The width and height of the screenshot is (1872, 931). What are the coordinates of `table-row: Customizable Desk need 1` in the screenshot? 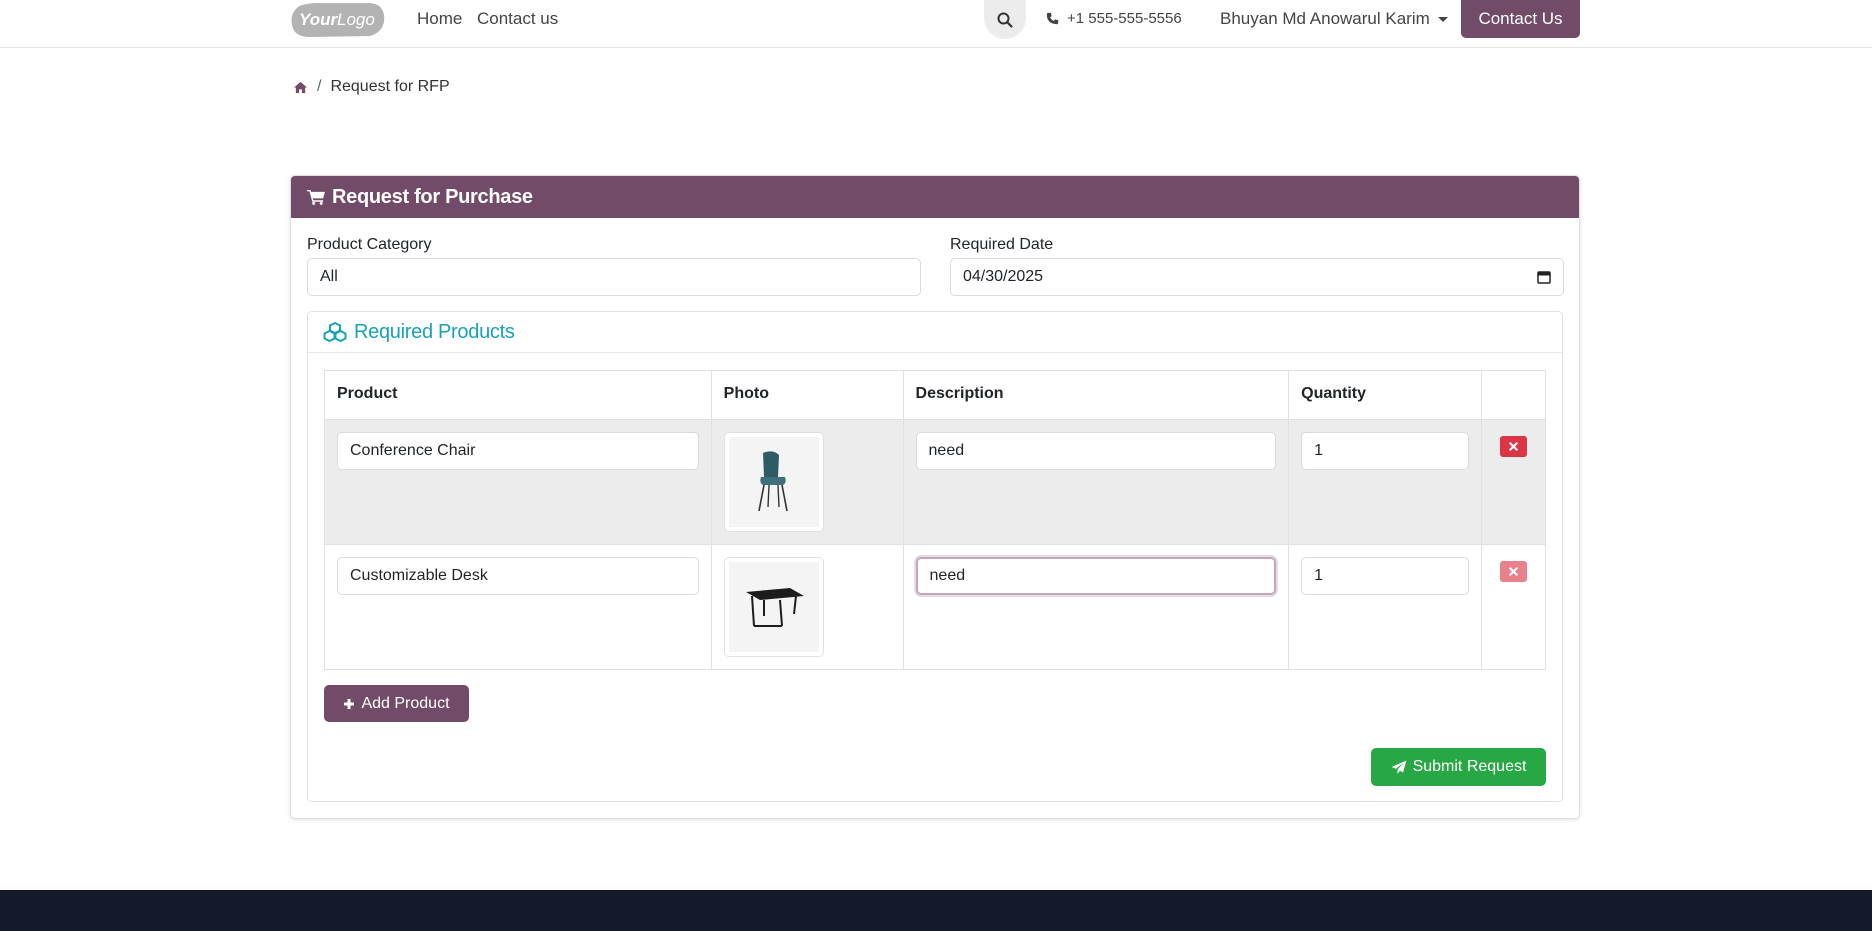 It's located at (935, 607).